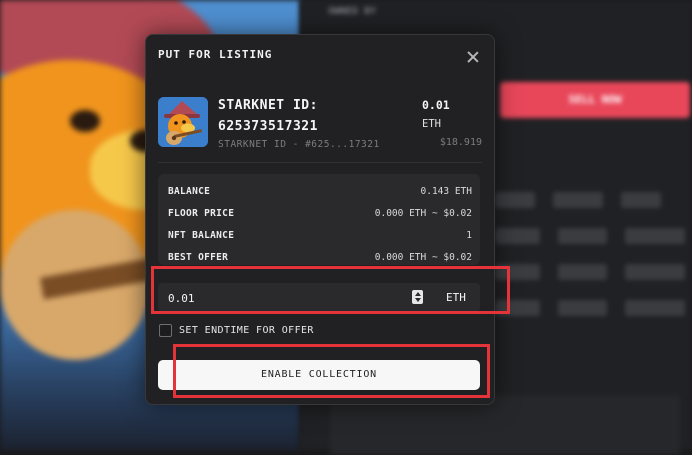 This screenshot has height=455, width=692. I want to click on endtime-label: SET ENDTIME FOR OFFER, so click(246, 330).